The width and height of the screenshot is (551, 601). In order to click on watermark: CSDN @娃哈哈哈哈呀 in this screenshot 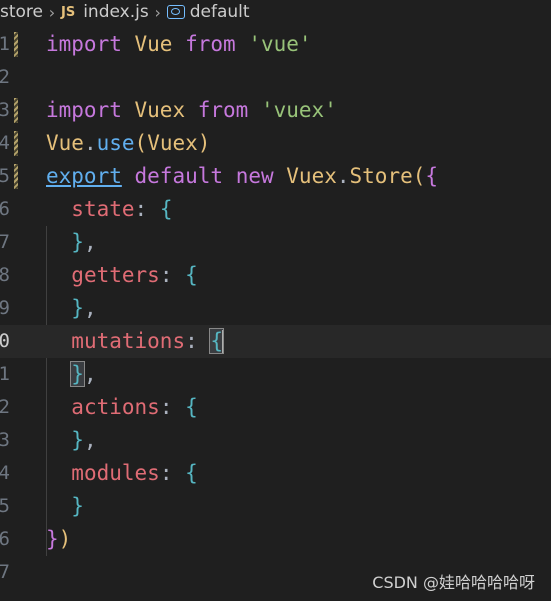, I will do `click(453, 582)`.